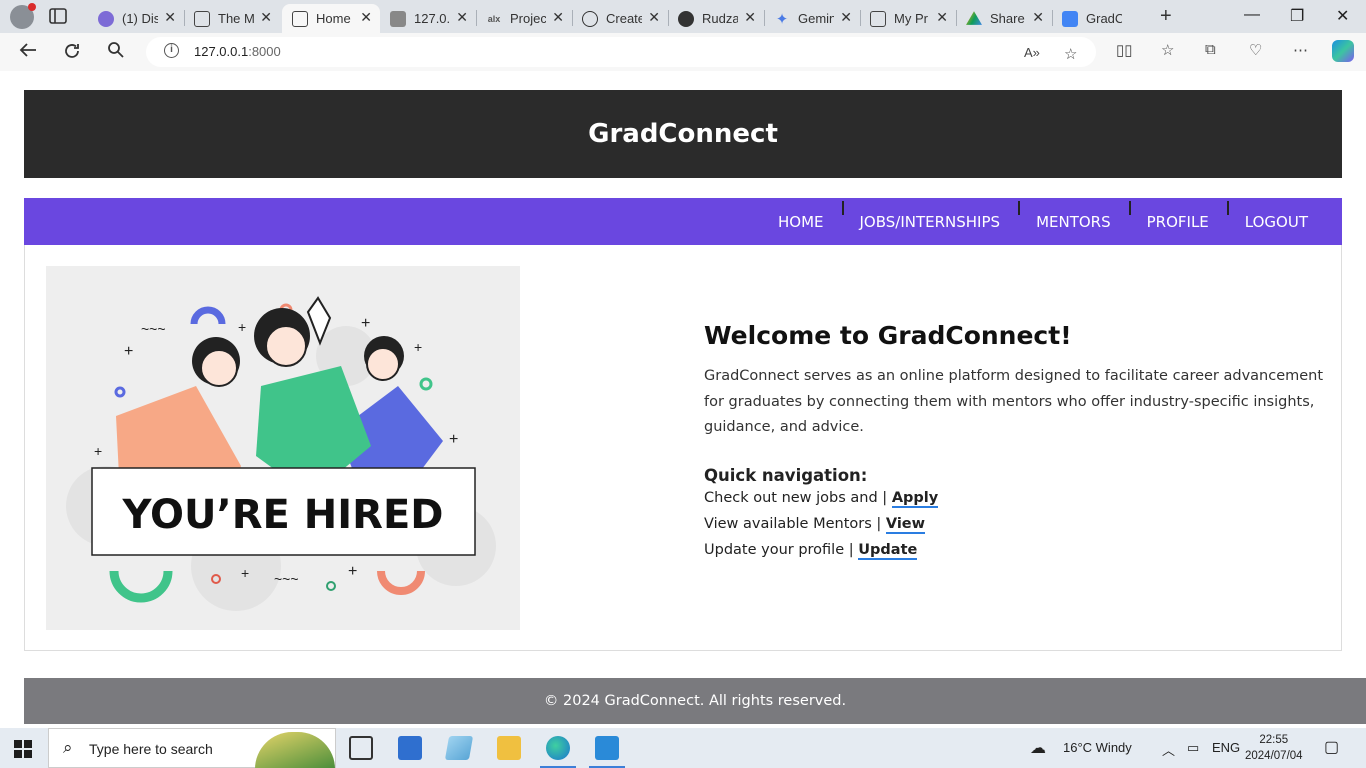 This screenshot has width=1366, height=768. What do you see at coordinates (1177, 215) in the screenshot?
I see `nav-profile: PROFILE` at bounding box center [1177, 215].